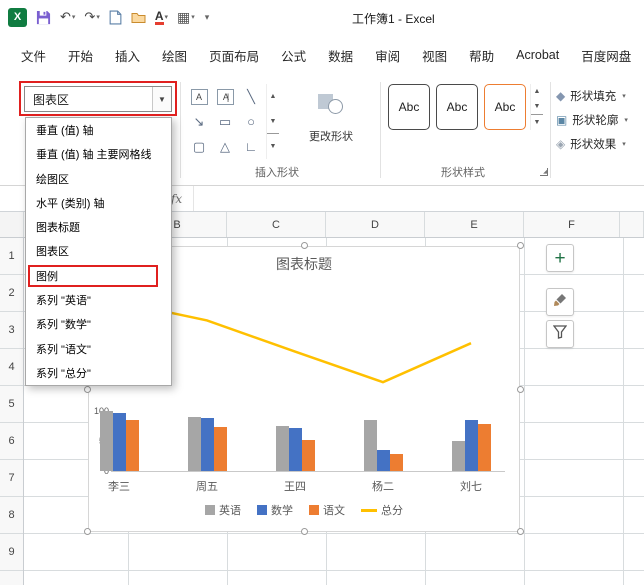  I want to click on row-header-8: 8, so click(11, 515).